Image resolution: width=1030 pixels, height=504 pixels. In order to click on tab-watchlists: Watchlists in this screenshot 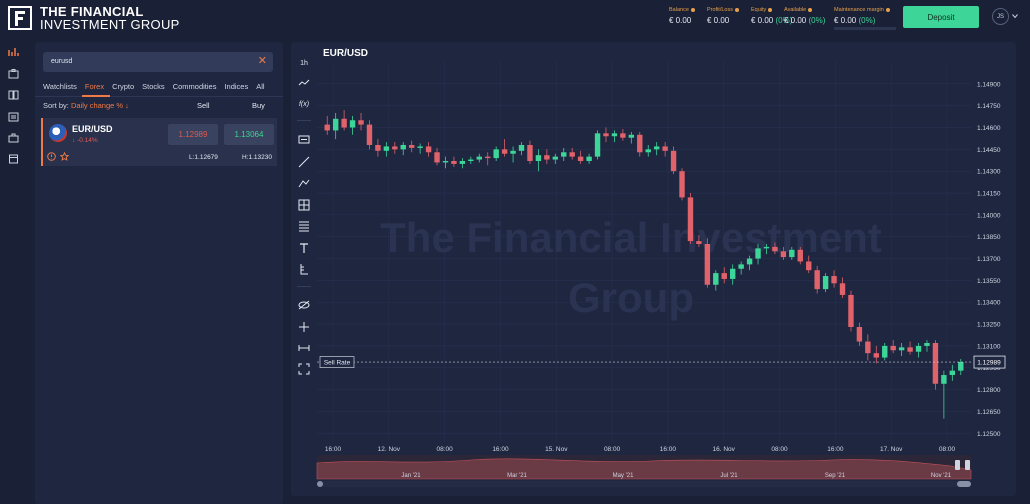, I will do `click(60, 88)`.